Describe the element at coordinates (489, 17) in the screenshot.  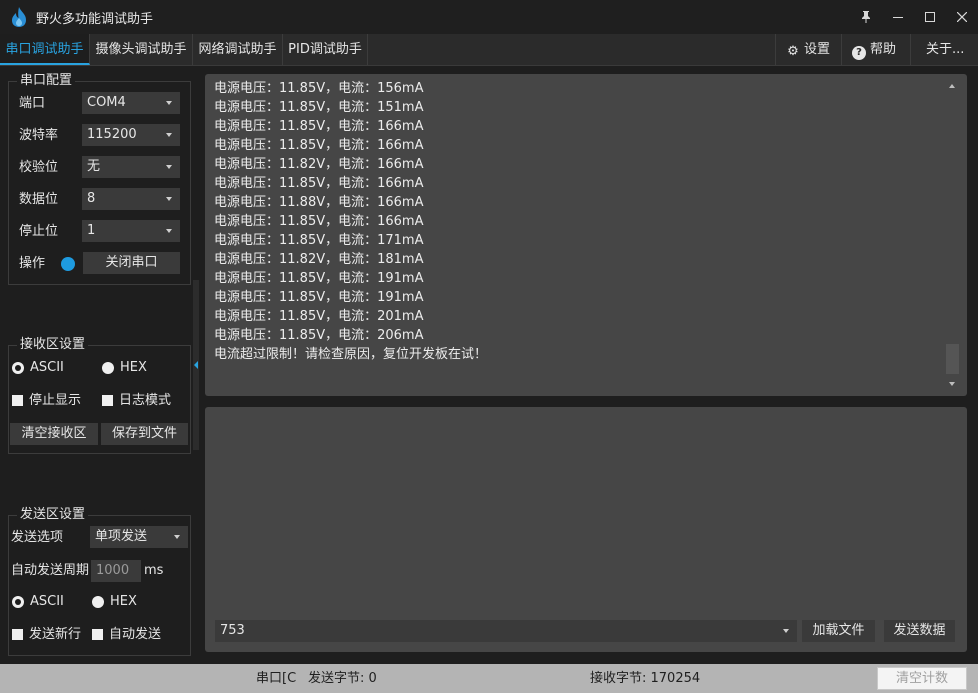
I see `title-bar: 野火多功能调试助手` at that location.